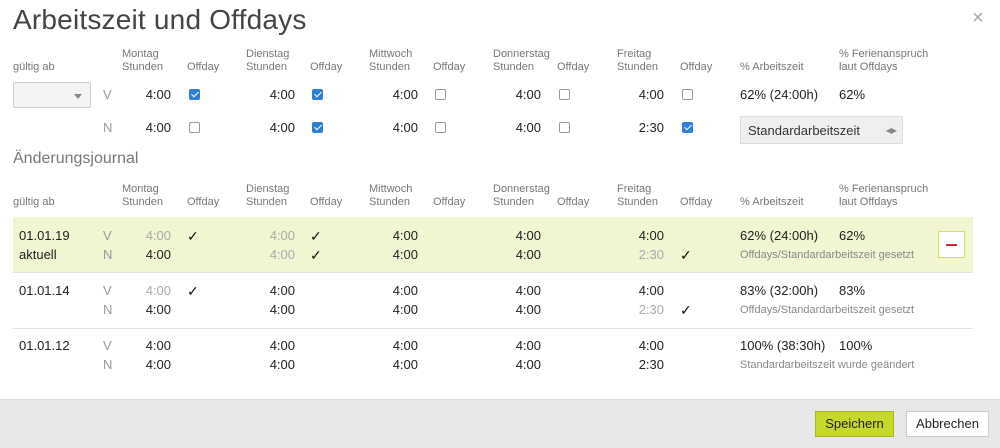 This screenshot has height=448, width=1000. What do you see at coordinates (804, 130) in the screenshot?
I see `standard-worktime-value: Standardarbeitszeit` at bounding box center [804, 130].